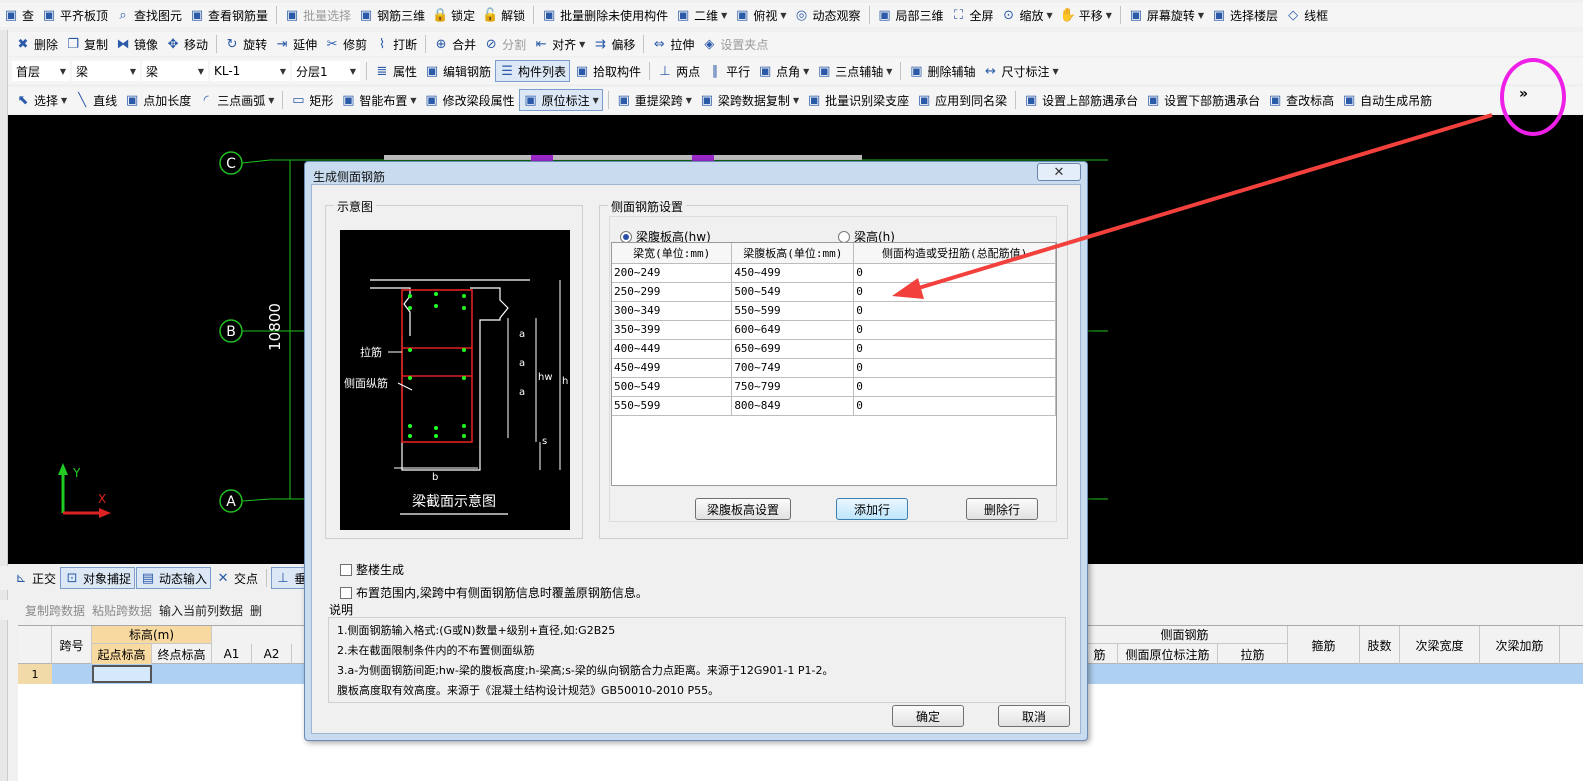 The width and height of the screenshot is (1583, 781). I want to click on tb2-break-button: ⌇ 打断, so click(395, 44).